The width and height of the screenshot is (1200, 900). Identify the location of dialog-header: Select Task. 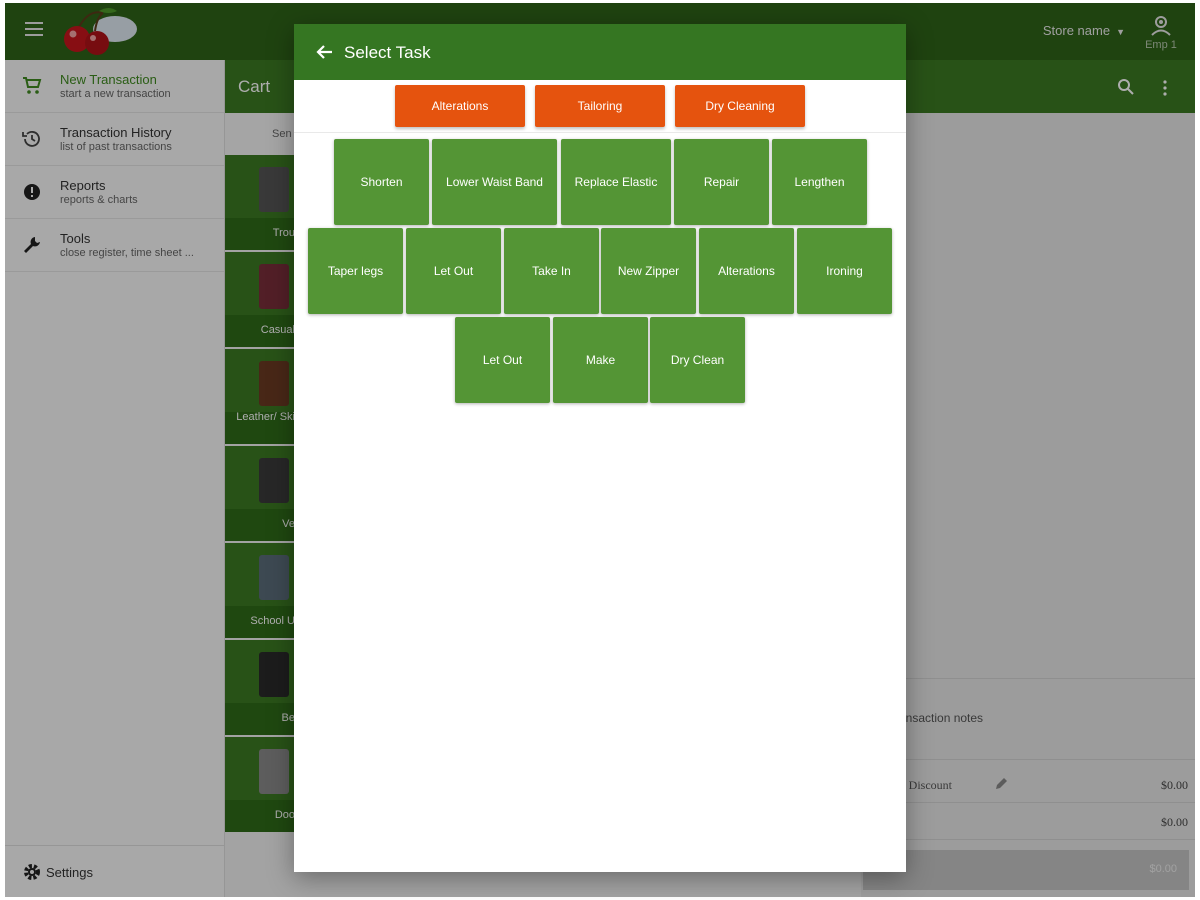
(600, 52).